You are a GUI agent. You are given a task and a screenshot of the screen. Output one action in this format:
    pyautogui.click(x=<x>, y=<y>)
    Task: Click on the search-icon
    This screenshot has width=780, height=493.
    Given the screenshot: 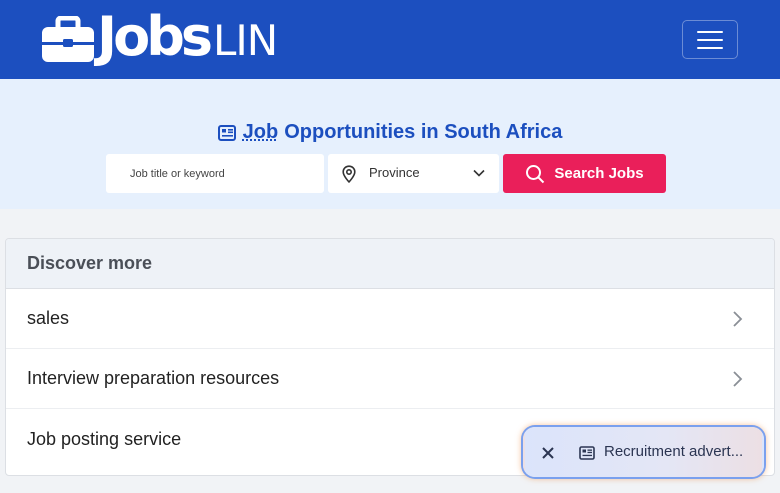 What is the action you would take?
    pyautogui.click(x=535, y=173)
    